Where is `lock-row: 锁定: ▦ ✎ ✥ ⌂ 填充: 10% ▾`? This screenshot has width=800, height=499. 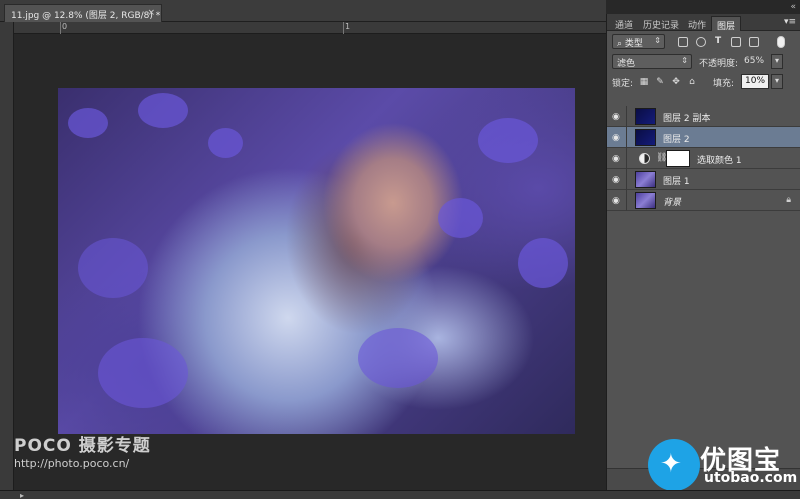 lock-row: 锁定: ▦ ✎ ✥ ⌂ 填充: 10% ▾ is located at coordinates (703, 82).